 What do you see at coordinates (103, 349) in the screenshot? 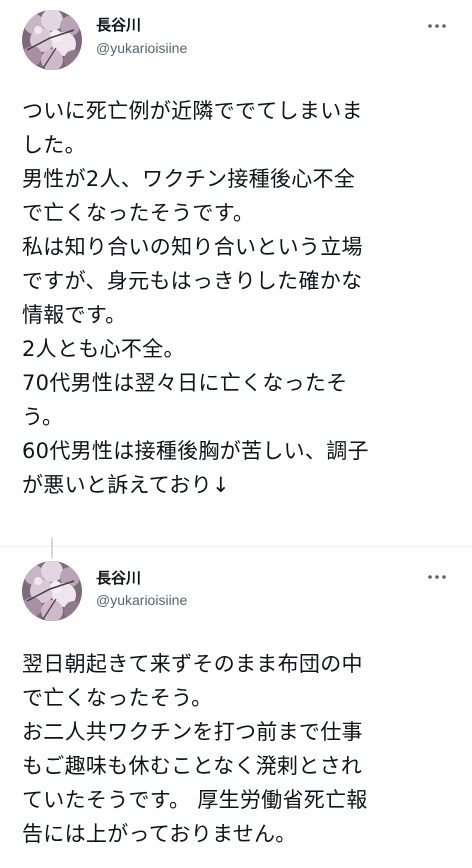
I see `tweet-text-line: 2人とも心不全。` at bounding box center [103, 349].